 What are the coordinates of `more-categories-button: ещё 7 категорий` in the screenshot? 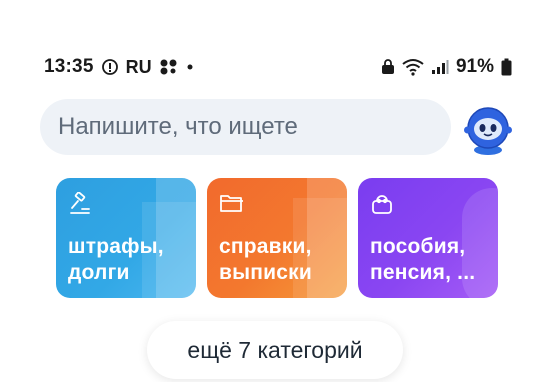 It's located at (275, 350).